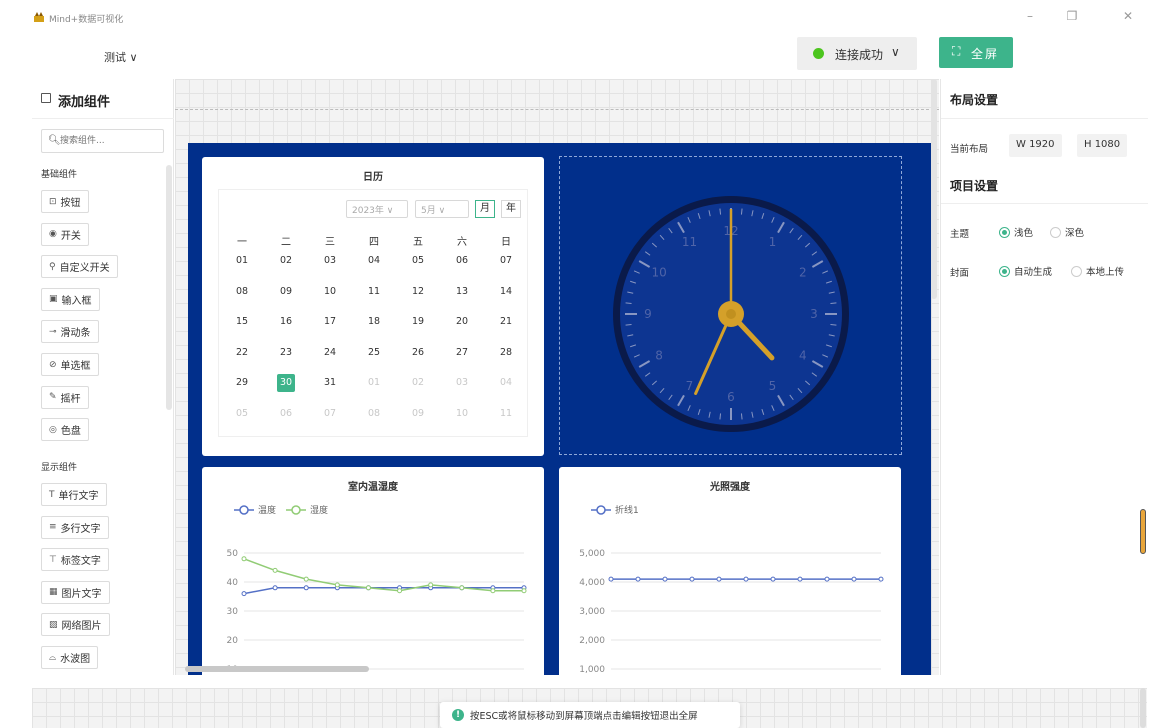 This screenshot has height=728, width=1165. What do you see at coordinates (70, 657) in the screenshot?
I see `display-component-button-5: ⌓ 水波图` at bounding box center [70, 657].